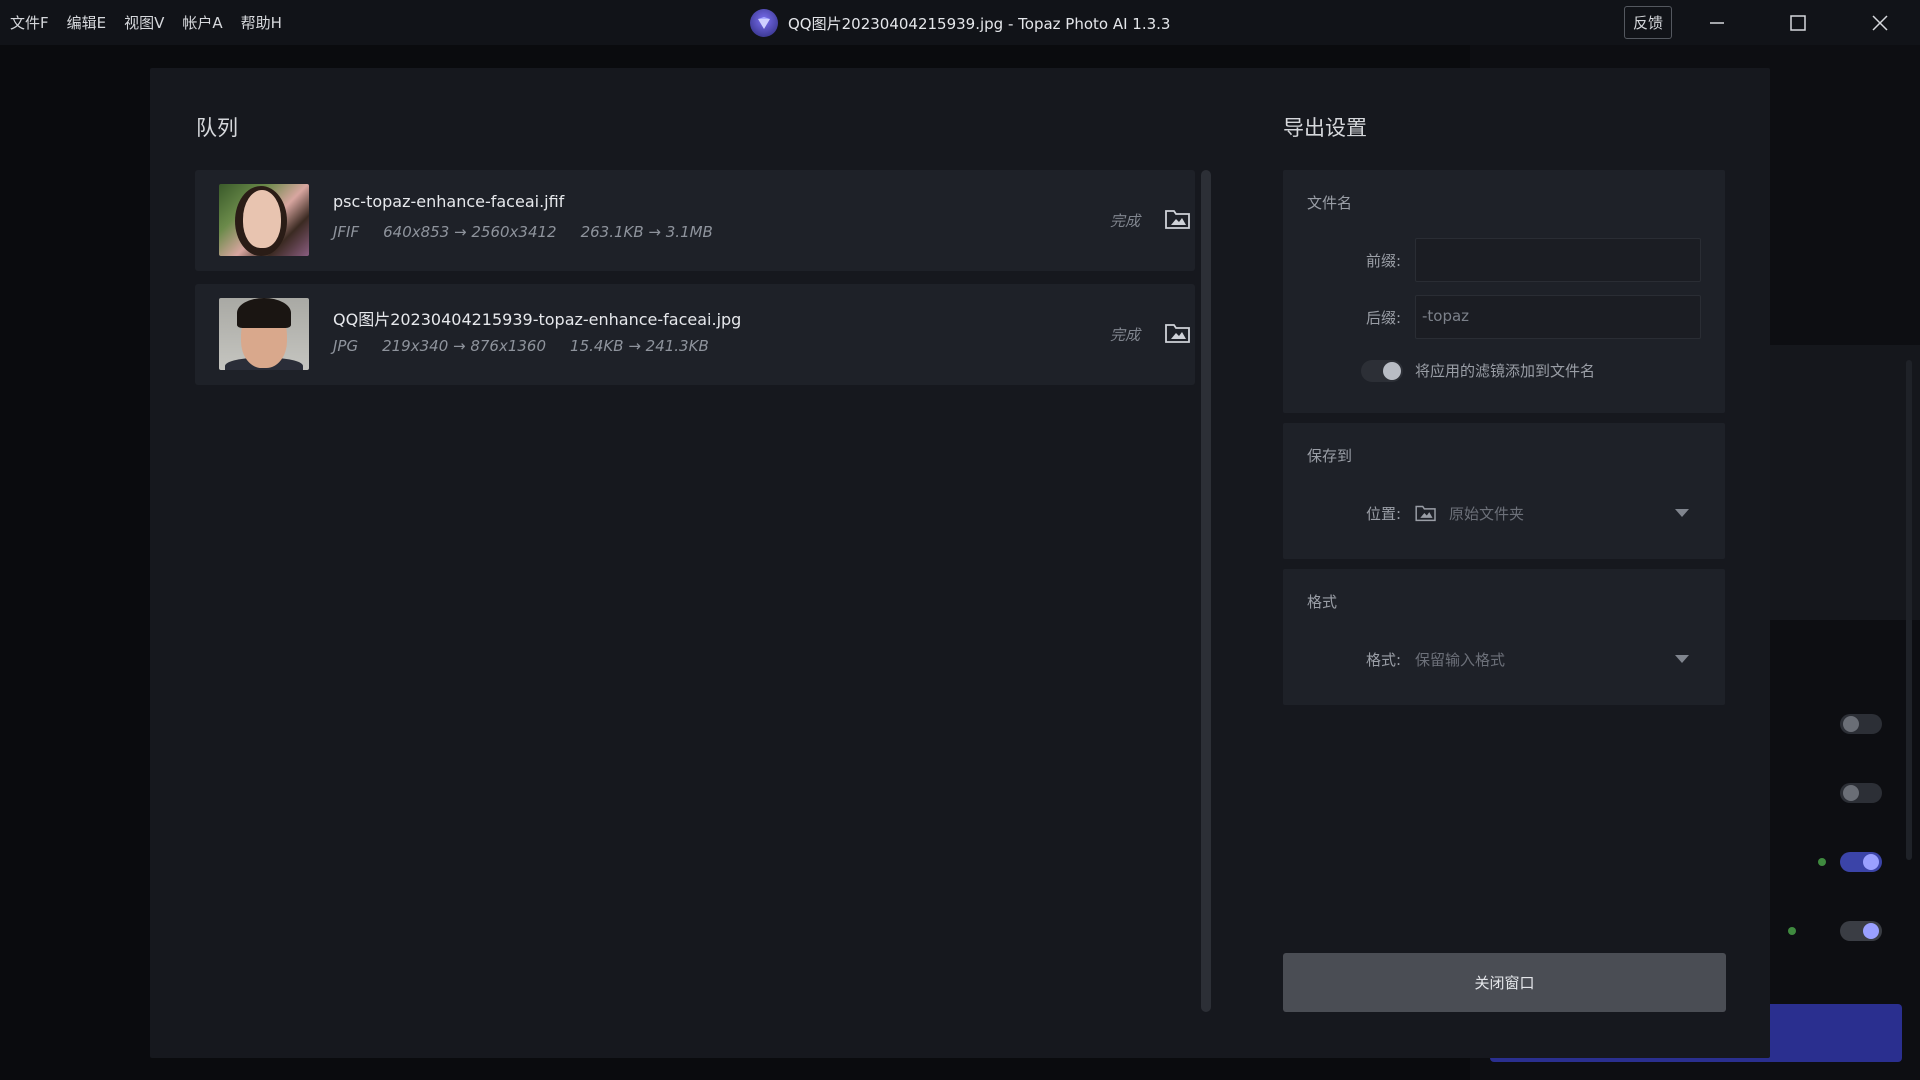 Image resolution: width=1920 pixels, height=1080 pixels. I want to click on queue-item-format: JFIF, so click(346, 232).